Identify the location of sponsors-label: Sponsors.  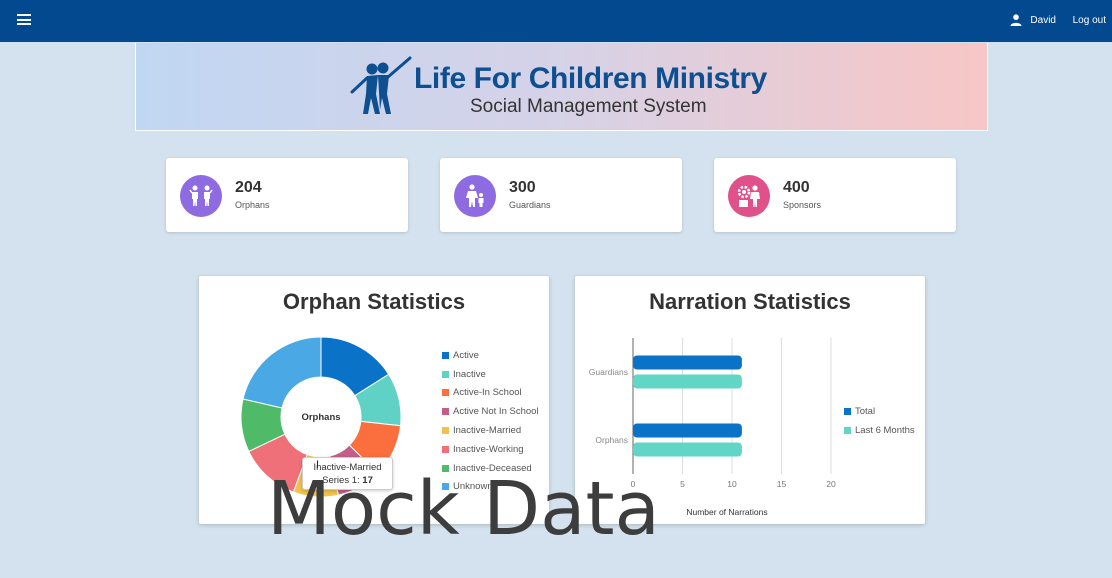
(802, 205).